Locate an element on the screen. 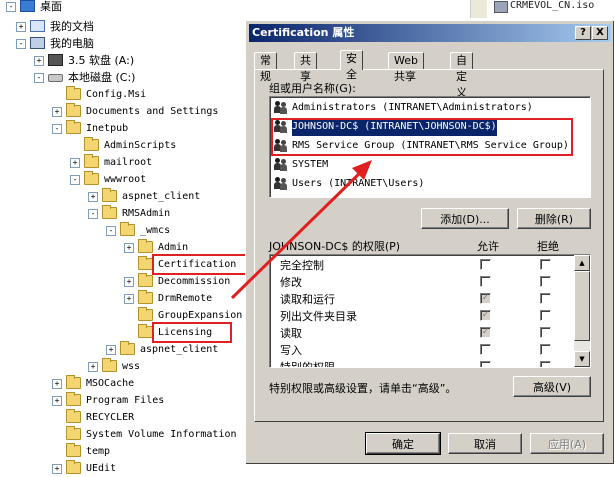 This screenshot has width=615, height=477. help-button: ? is located at coordinates (583, 33).